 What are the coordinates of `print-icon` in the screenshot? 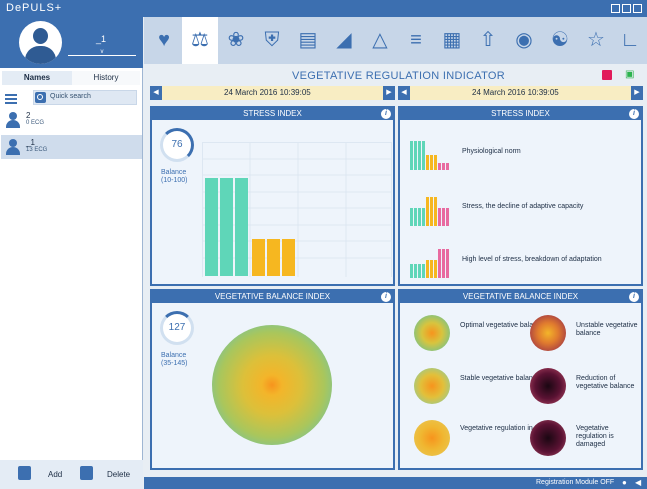 It's located at (607, 75).